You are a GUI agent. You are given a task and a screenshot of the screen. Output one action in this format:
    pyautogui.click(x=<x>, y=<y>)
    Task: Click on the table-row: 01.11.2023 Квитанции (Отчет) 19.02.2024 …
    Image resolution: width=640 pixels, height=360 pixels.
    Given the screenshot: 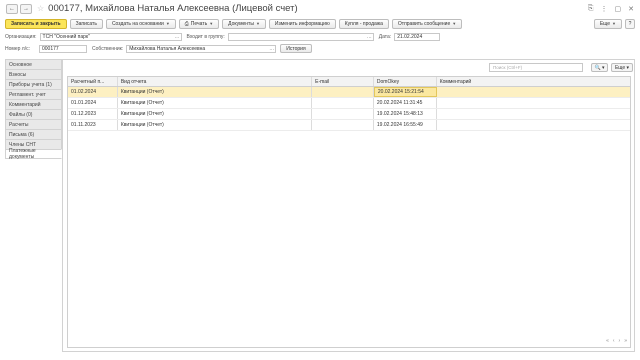 What is the action you would take?
    pyautogui.click(x=349, y=125)
    